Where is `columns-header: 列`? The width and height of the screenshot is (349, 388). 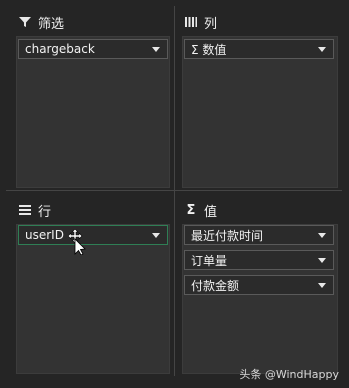 columns-header: 列 is located at coordinates (258, 22).